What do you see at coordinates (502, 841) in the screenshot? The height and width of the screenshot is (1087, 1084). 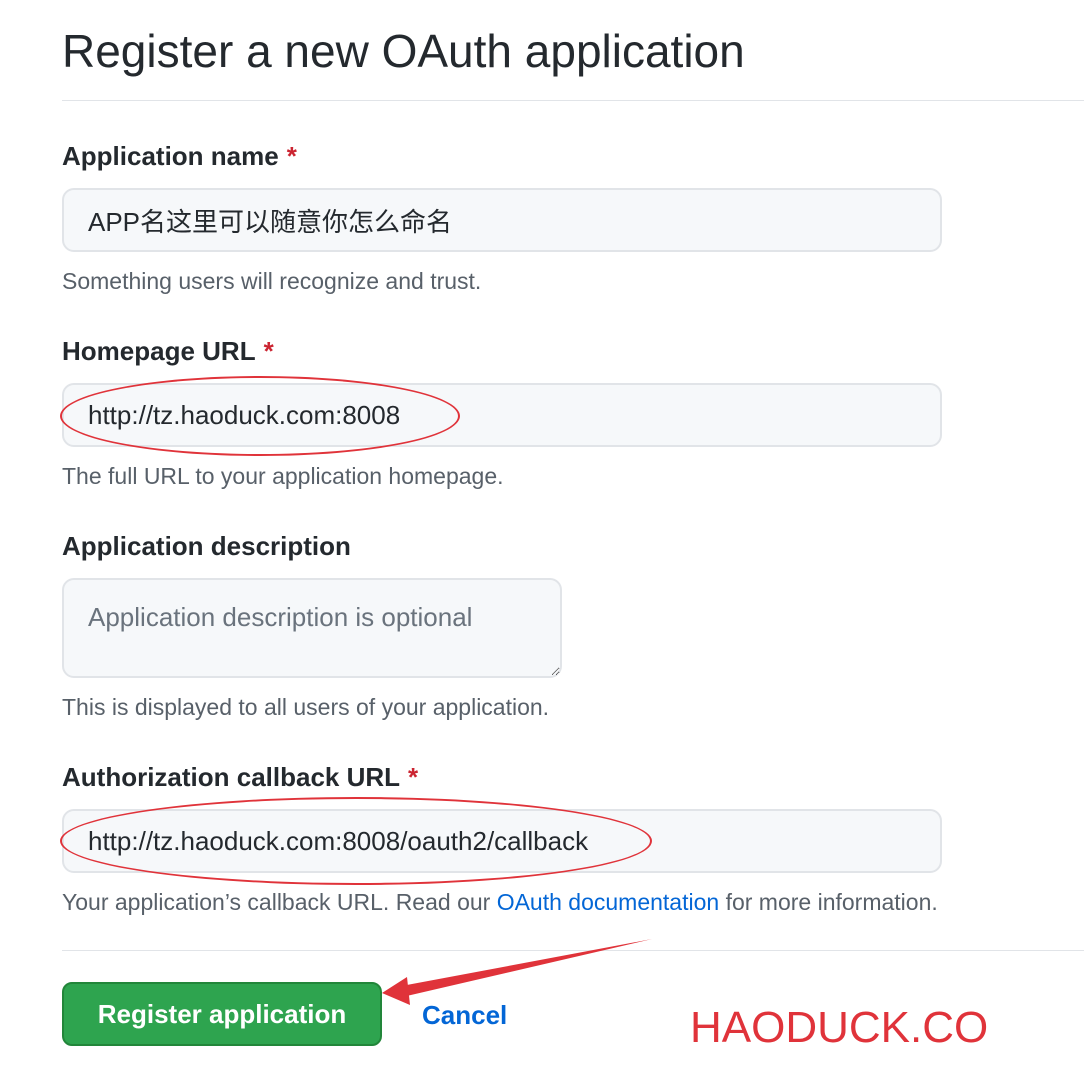 I see `callback-url-input` at bounding box center [502, 841].